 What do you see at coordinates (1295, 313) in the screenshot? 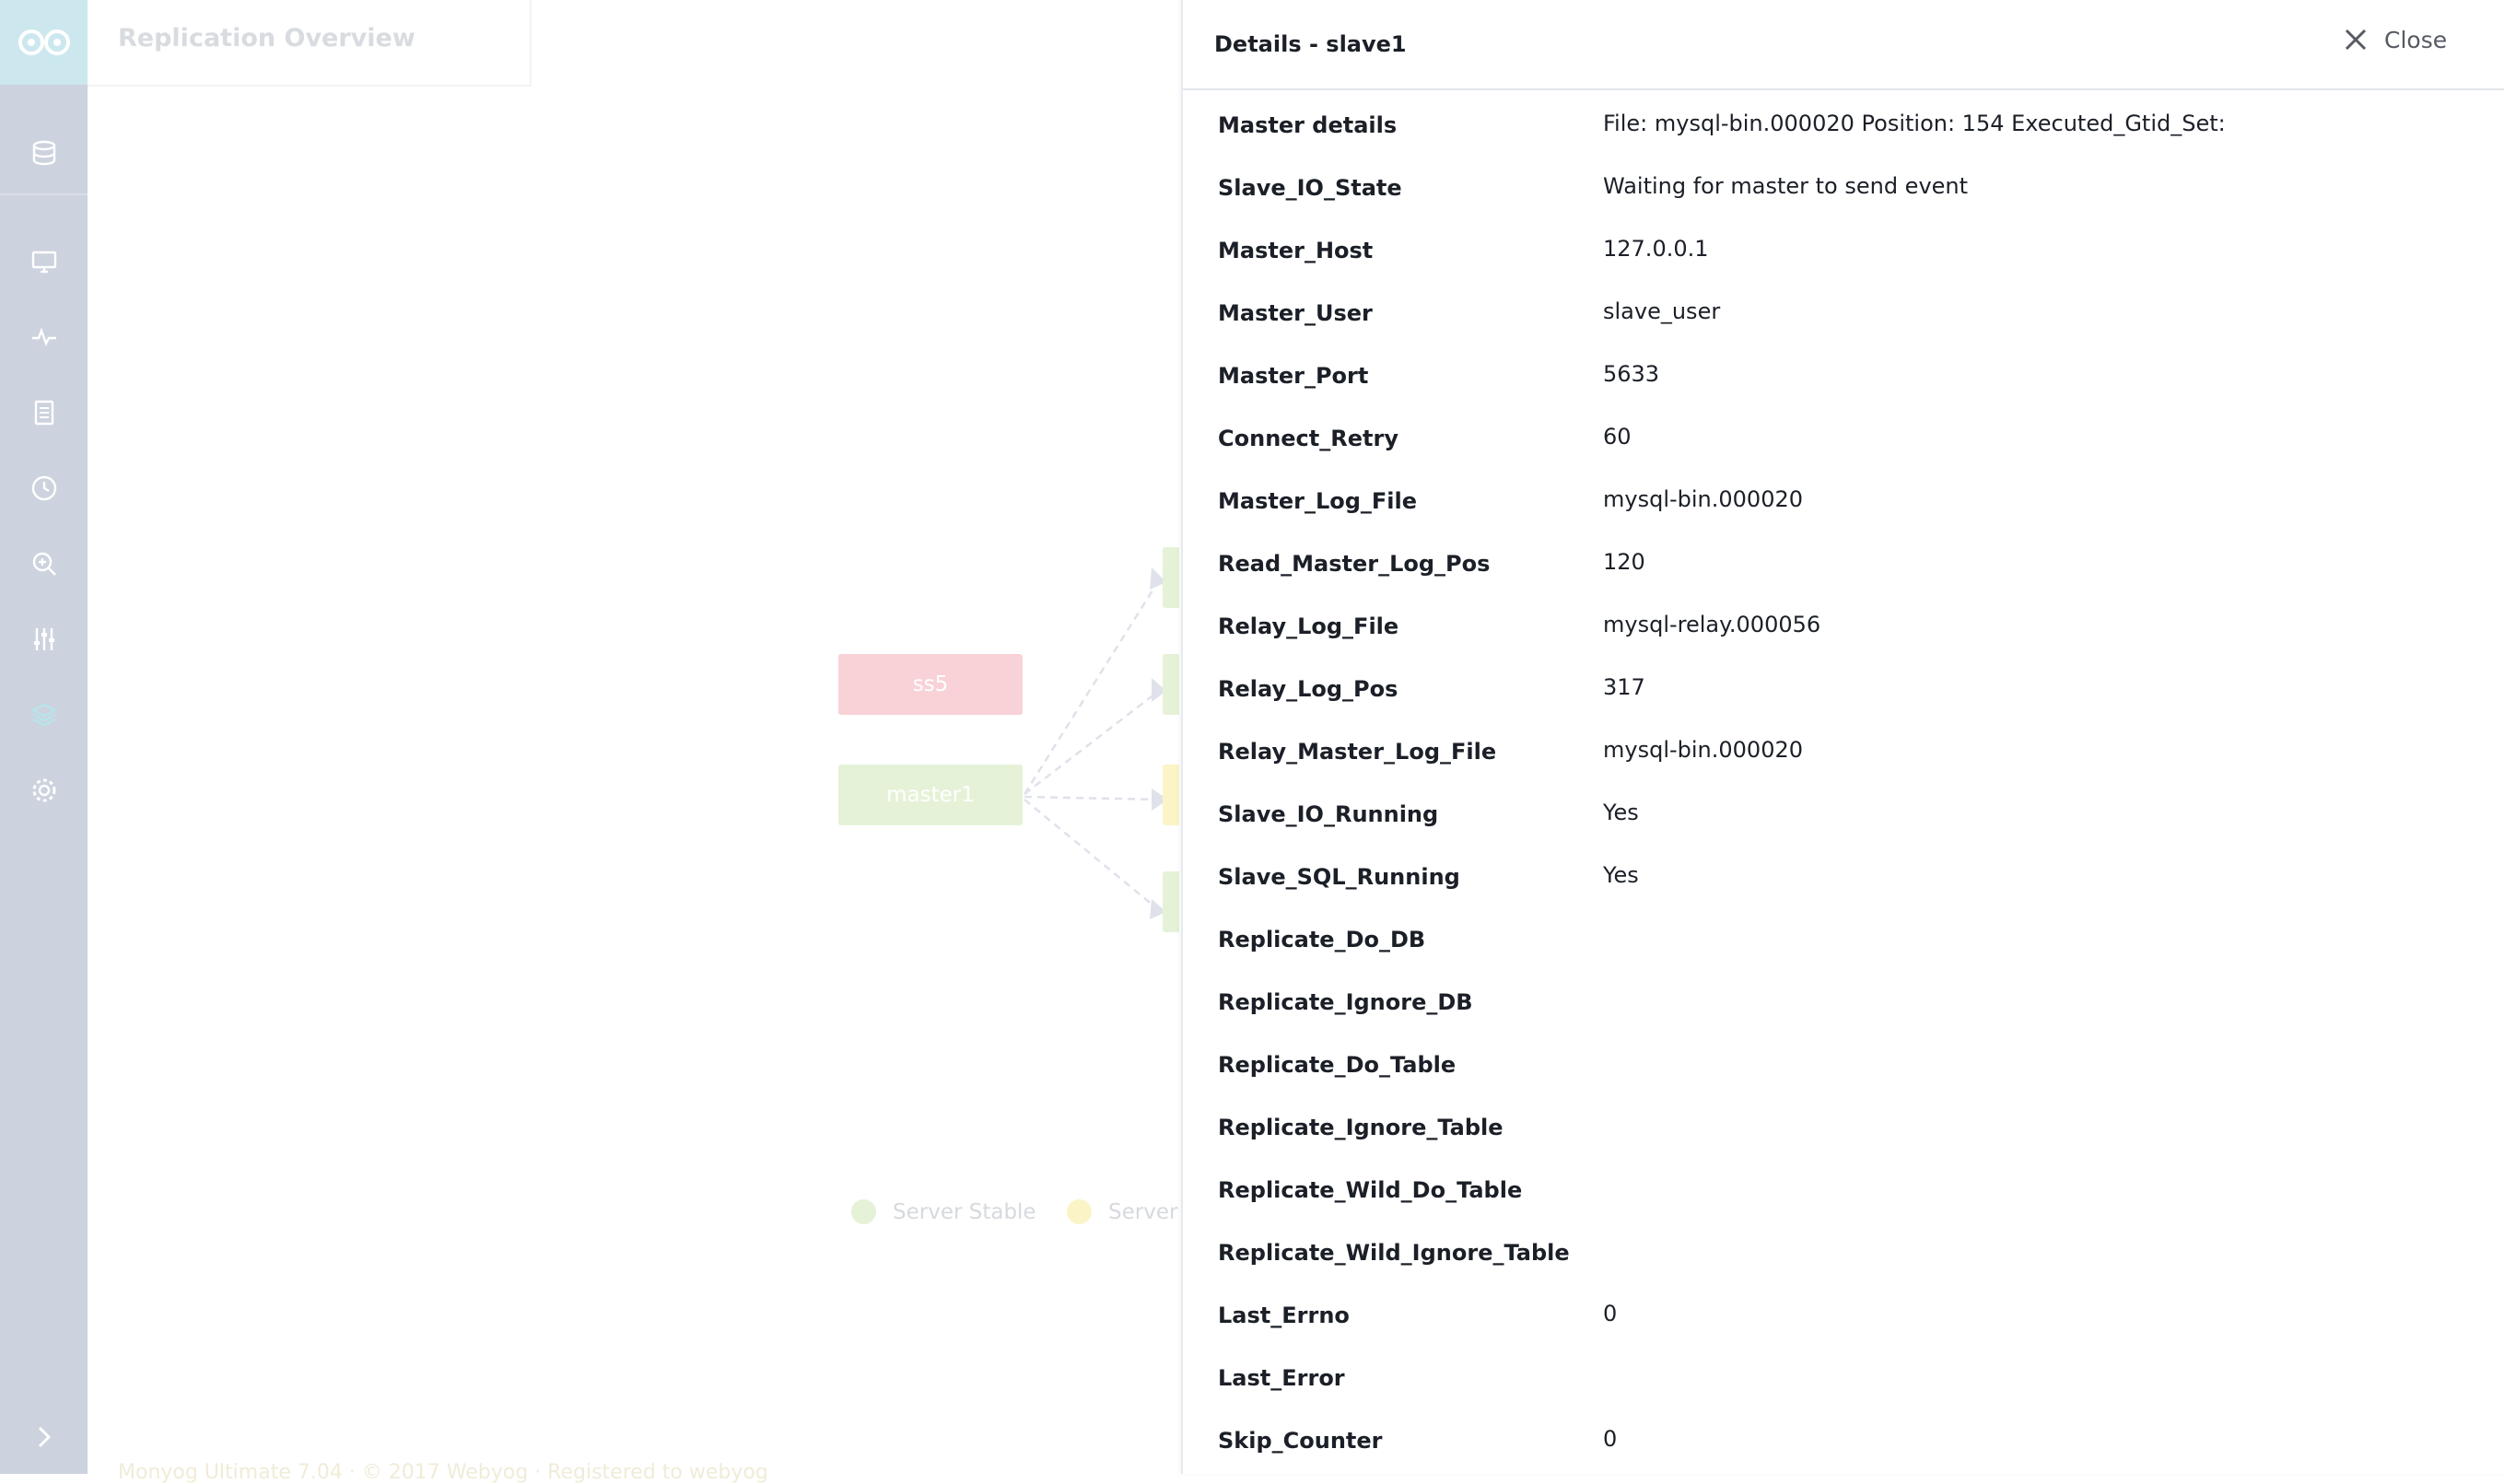
I see `detail-label: Master_User` at bounding box center [1295, 313].